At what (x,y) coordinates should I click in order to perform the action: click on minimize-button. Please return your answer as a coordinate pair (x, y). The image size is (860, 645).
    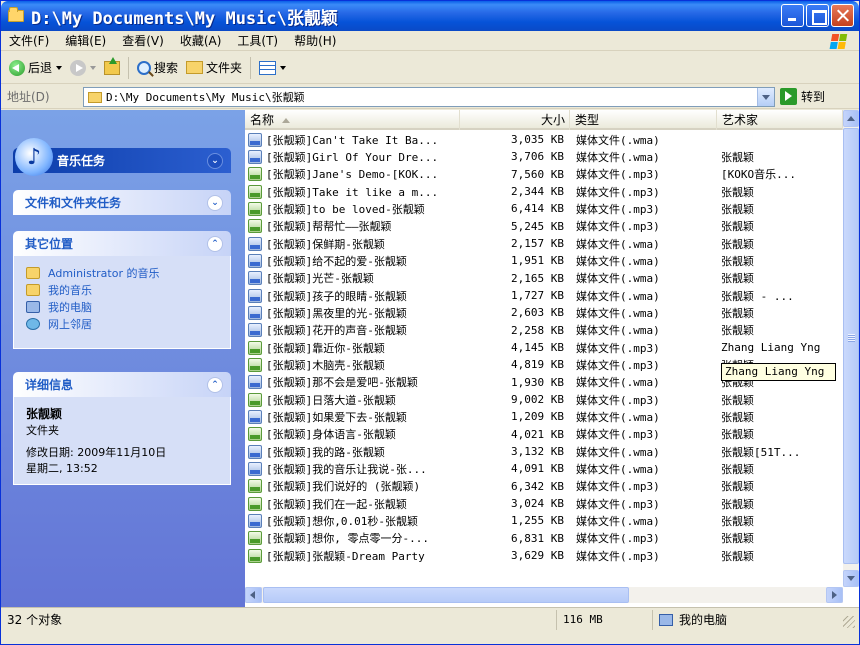
    Looking at the image, I should click on (792, 15).